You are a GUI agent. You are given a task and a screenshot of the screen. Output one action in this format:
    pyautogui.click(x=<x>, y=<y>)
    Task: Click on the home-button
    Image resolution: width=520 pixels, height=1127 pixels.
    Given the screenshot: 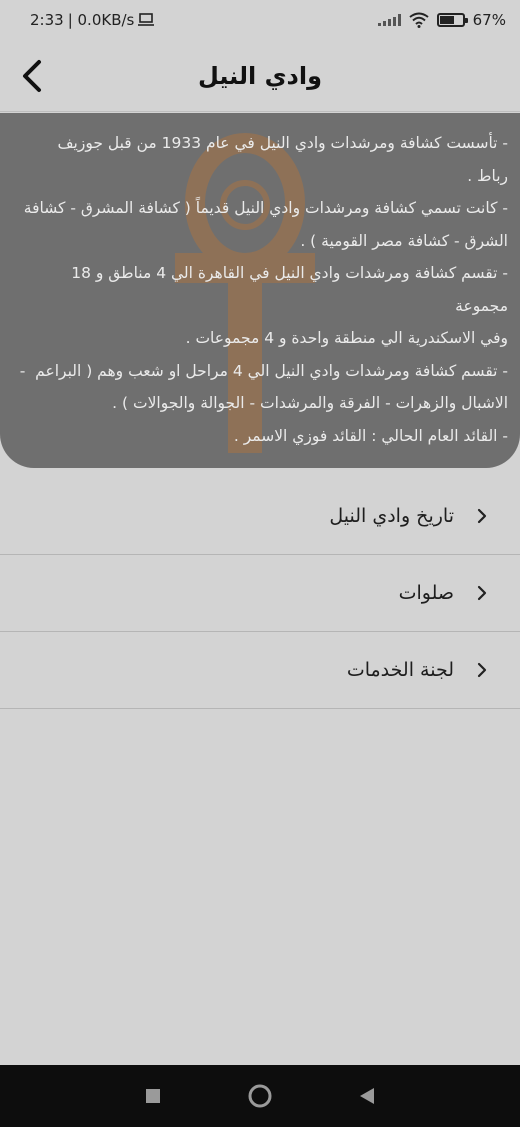 What is the action you would take?
    pyautogui.click(x=260, y=1096)
    